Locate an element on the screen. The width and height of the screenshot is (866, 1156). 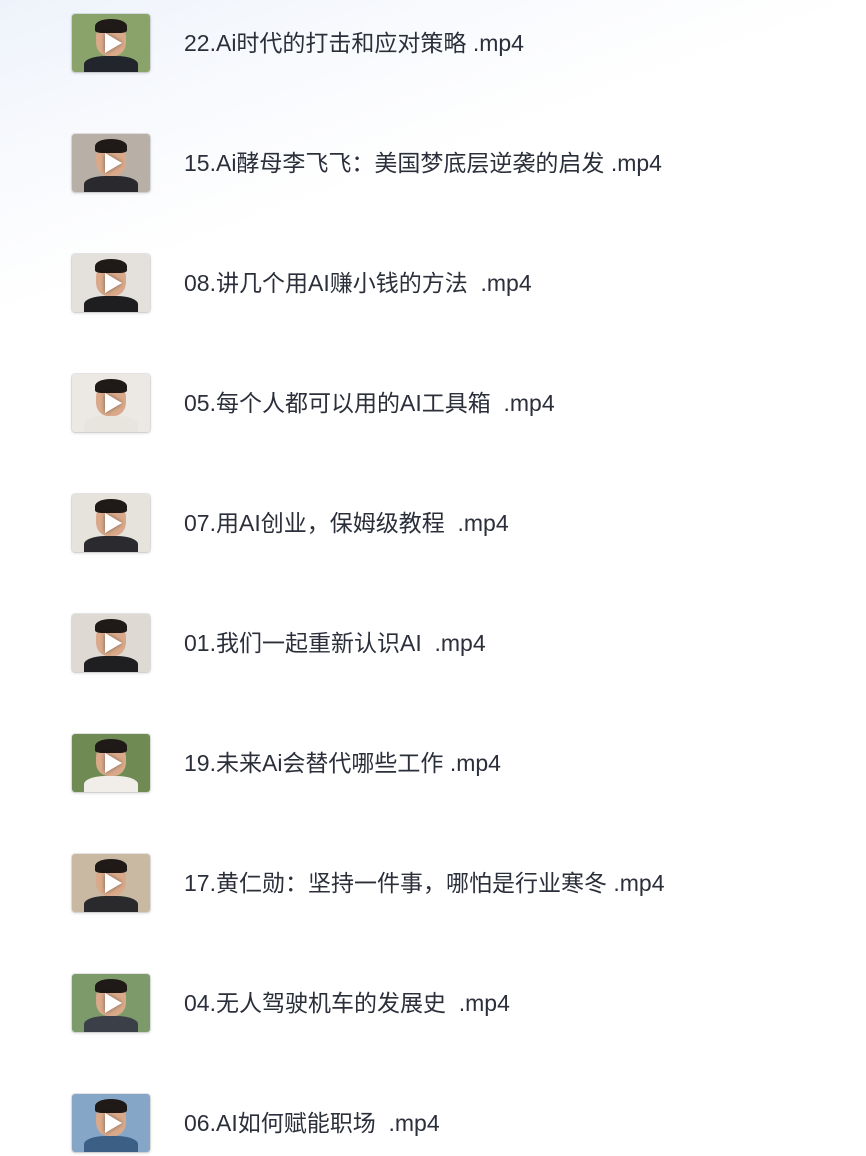
video-file-item: 07.用AI创业，保姆级教程 .mp4 is located at coordinates (433, 525).